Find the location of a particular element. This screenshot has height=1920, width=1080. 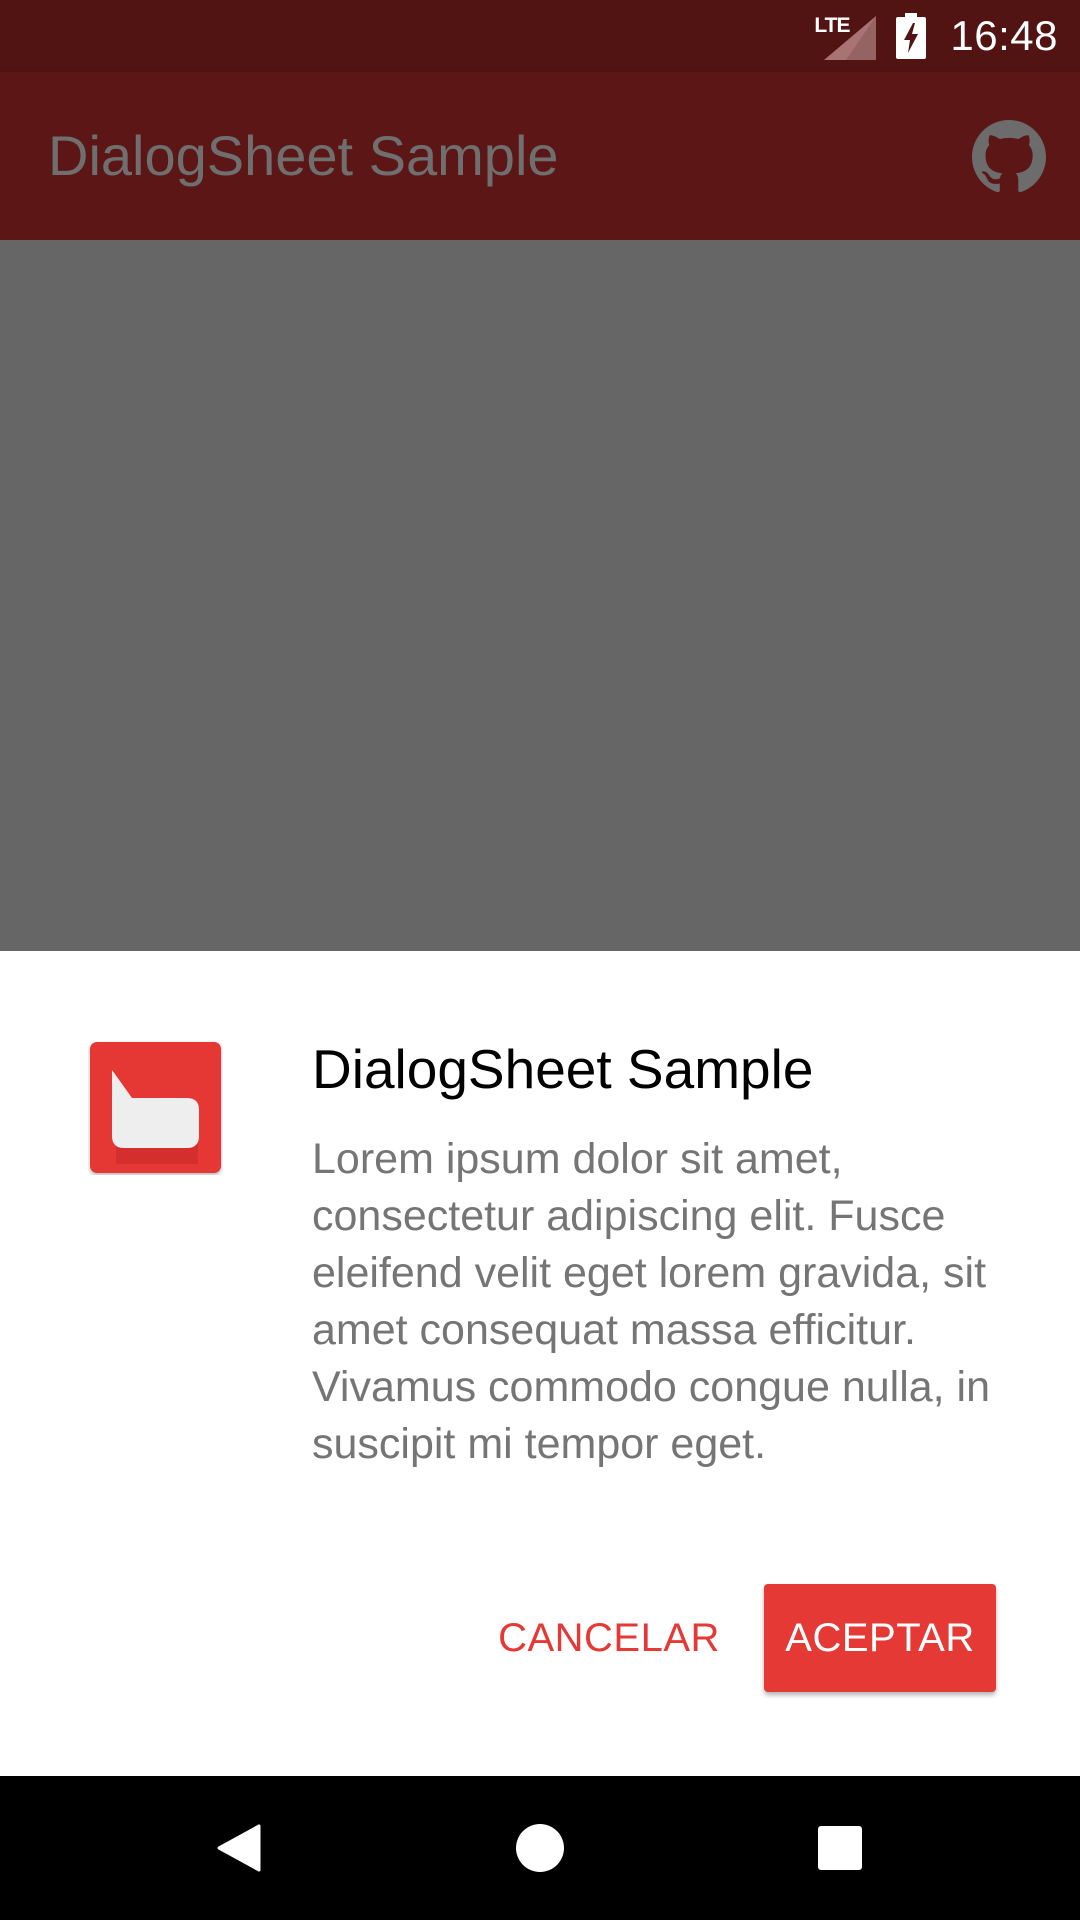

chat-bubble-icon is located at coordinates (155, 1107).